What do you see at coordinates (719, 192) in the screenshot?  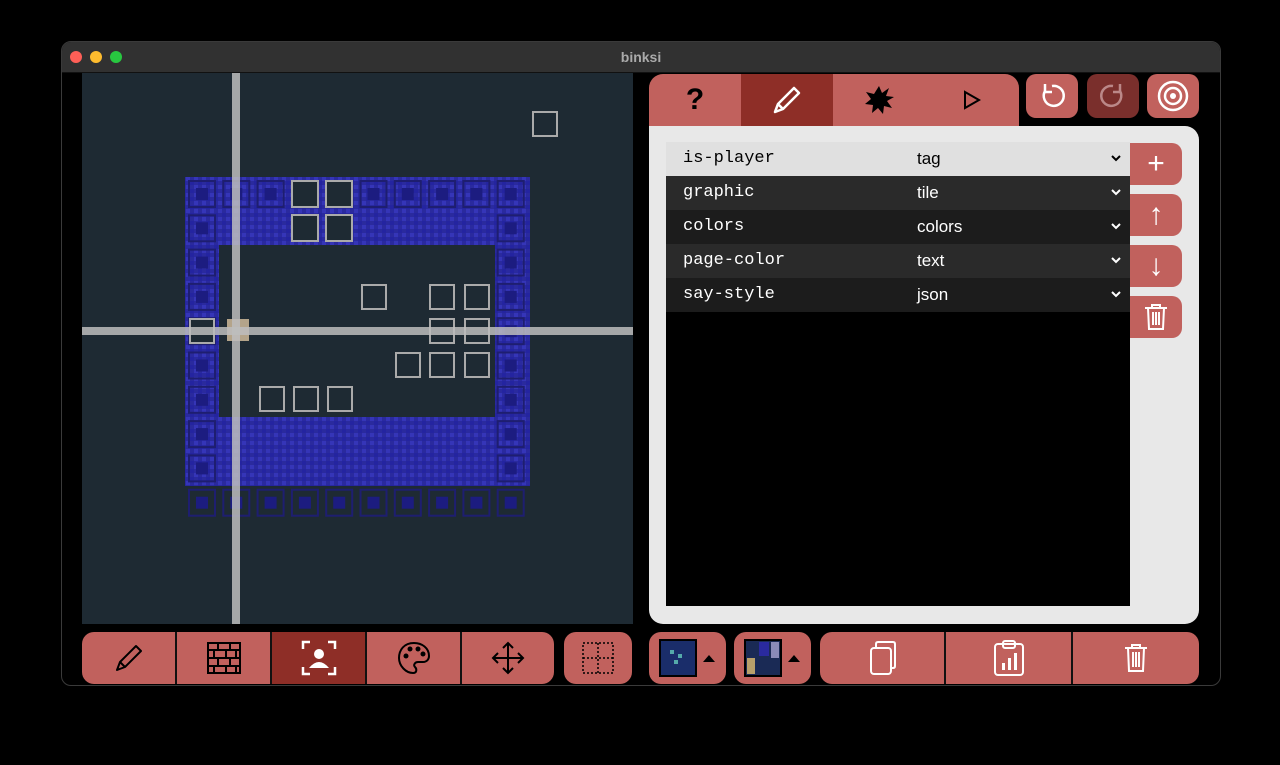 I see `component-name: graphic` at bounding box center [719, 192].